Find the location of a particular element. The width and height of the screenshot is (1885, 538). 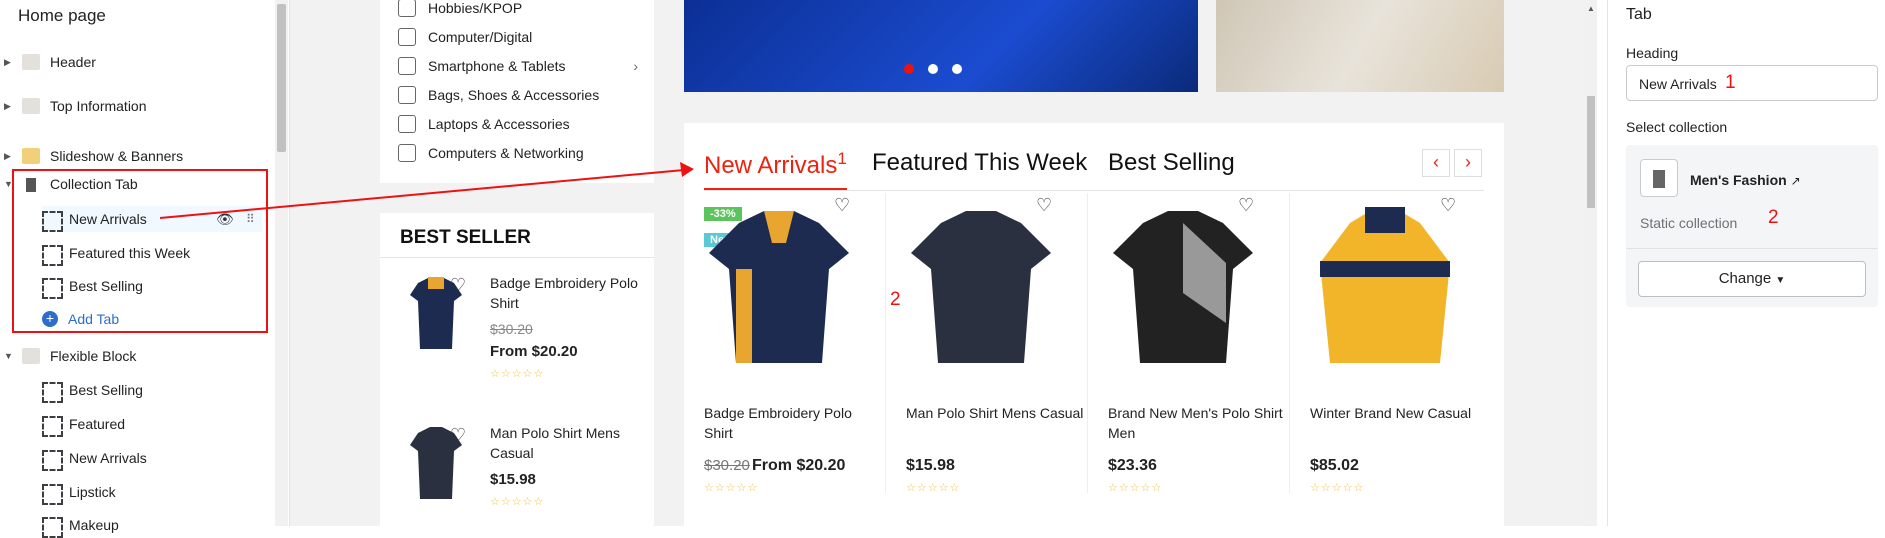

product-card: ♡ Winter Brand New Casual $85.02 ☆☆☆☆☆ is located at coordinates (1391, 353).